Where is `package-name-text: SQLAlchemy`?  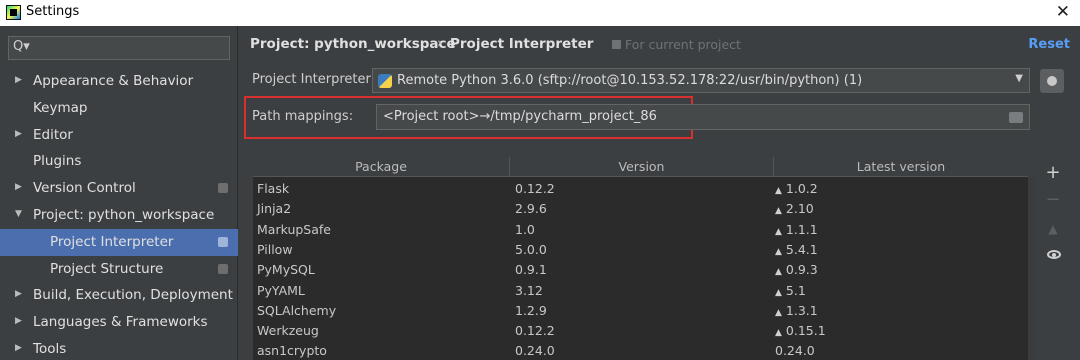
package-name-text: SQLAlchemy is located at coordinates (297, 310).